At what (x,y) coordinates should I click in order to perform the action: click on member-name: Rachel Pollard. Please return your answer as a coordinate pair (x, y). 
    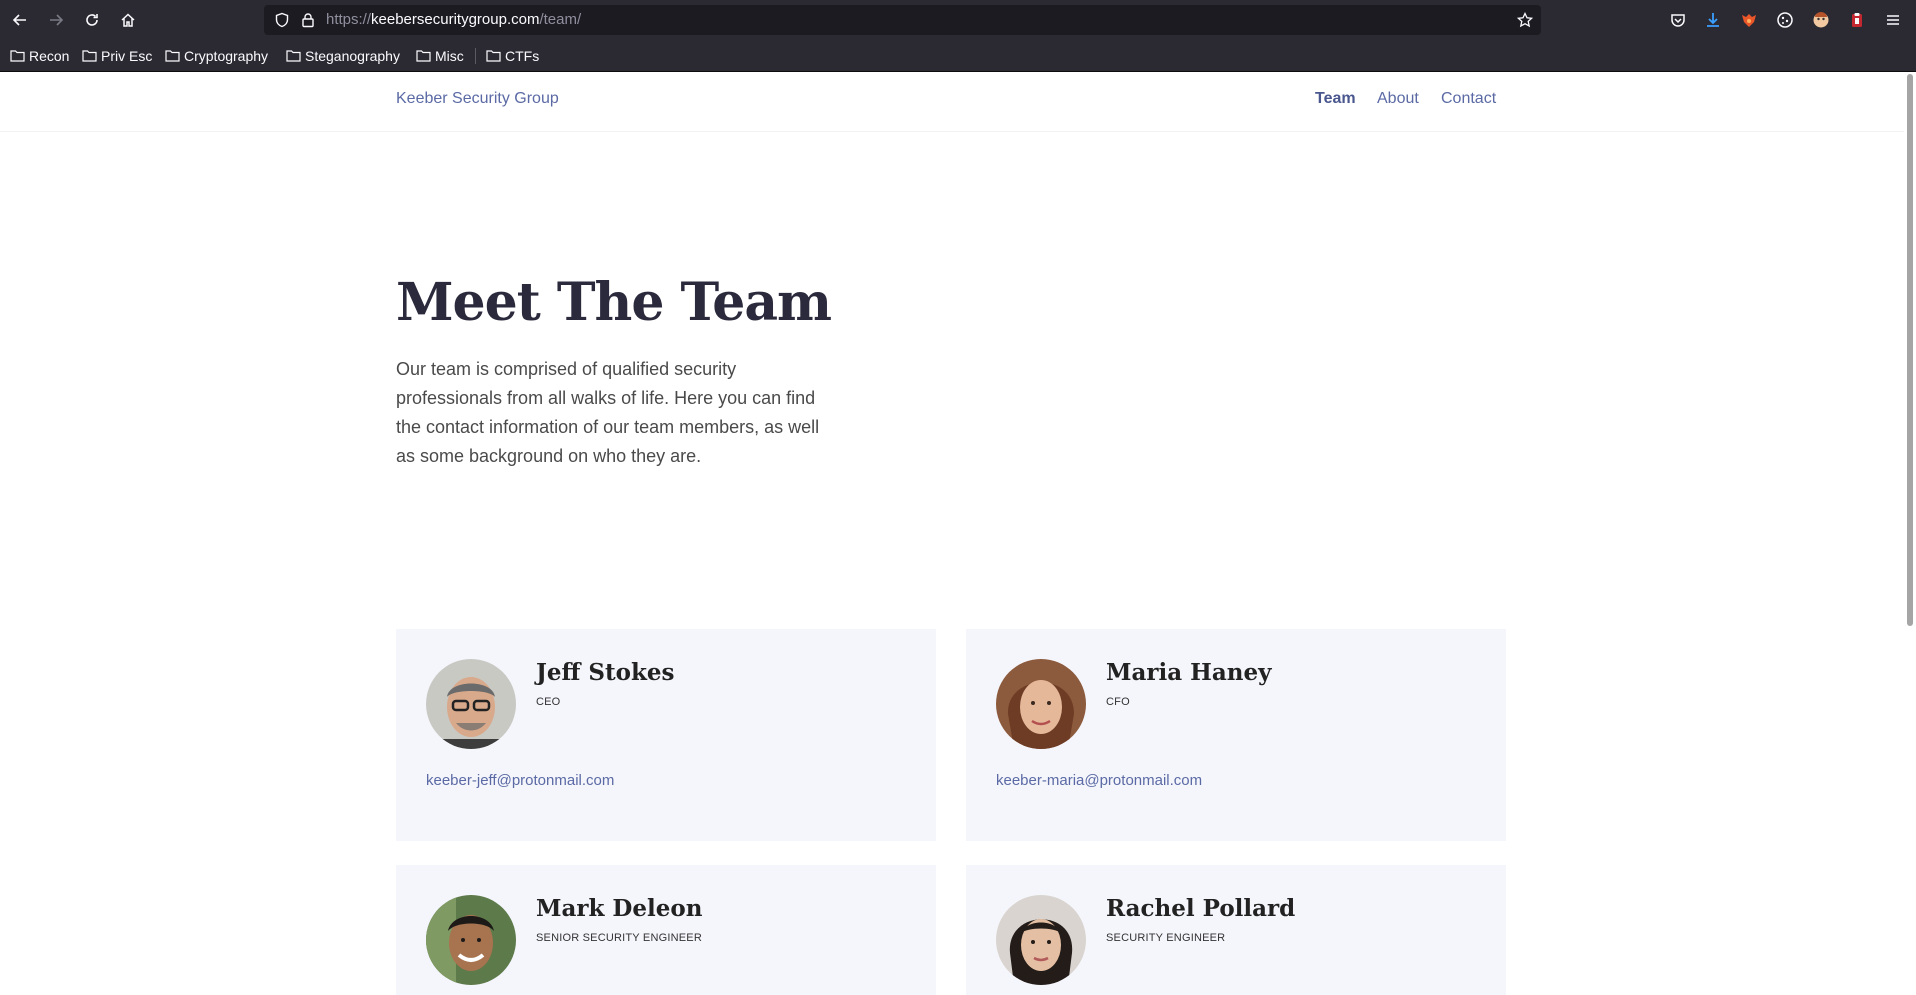
    Looking at the image, I should click on (1201, 908).